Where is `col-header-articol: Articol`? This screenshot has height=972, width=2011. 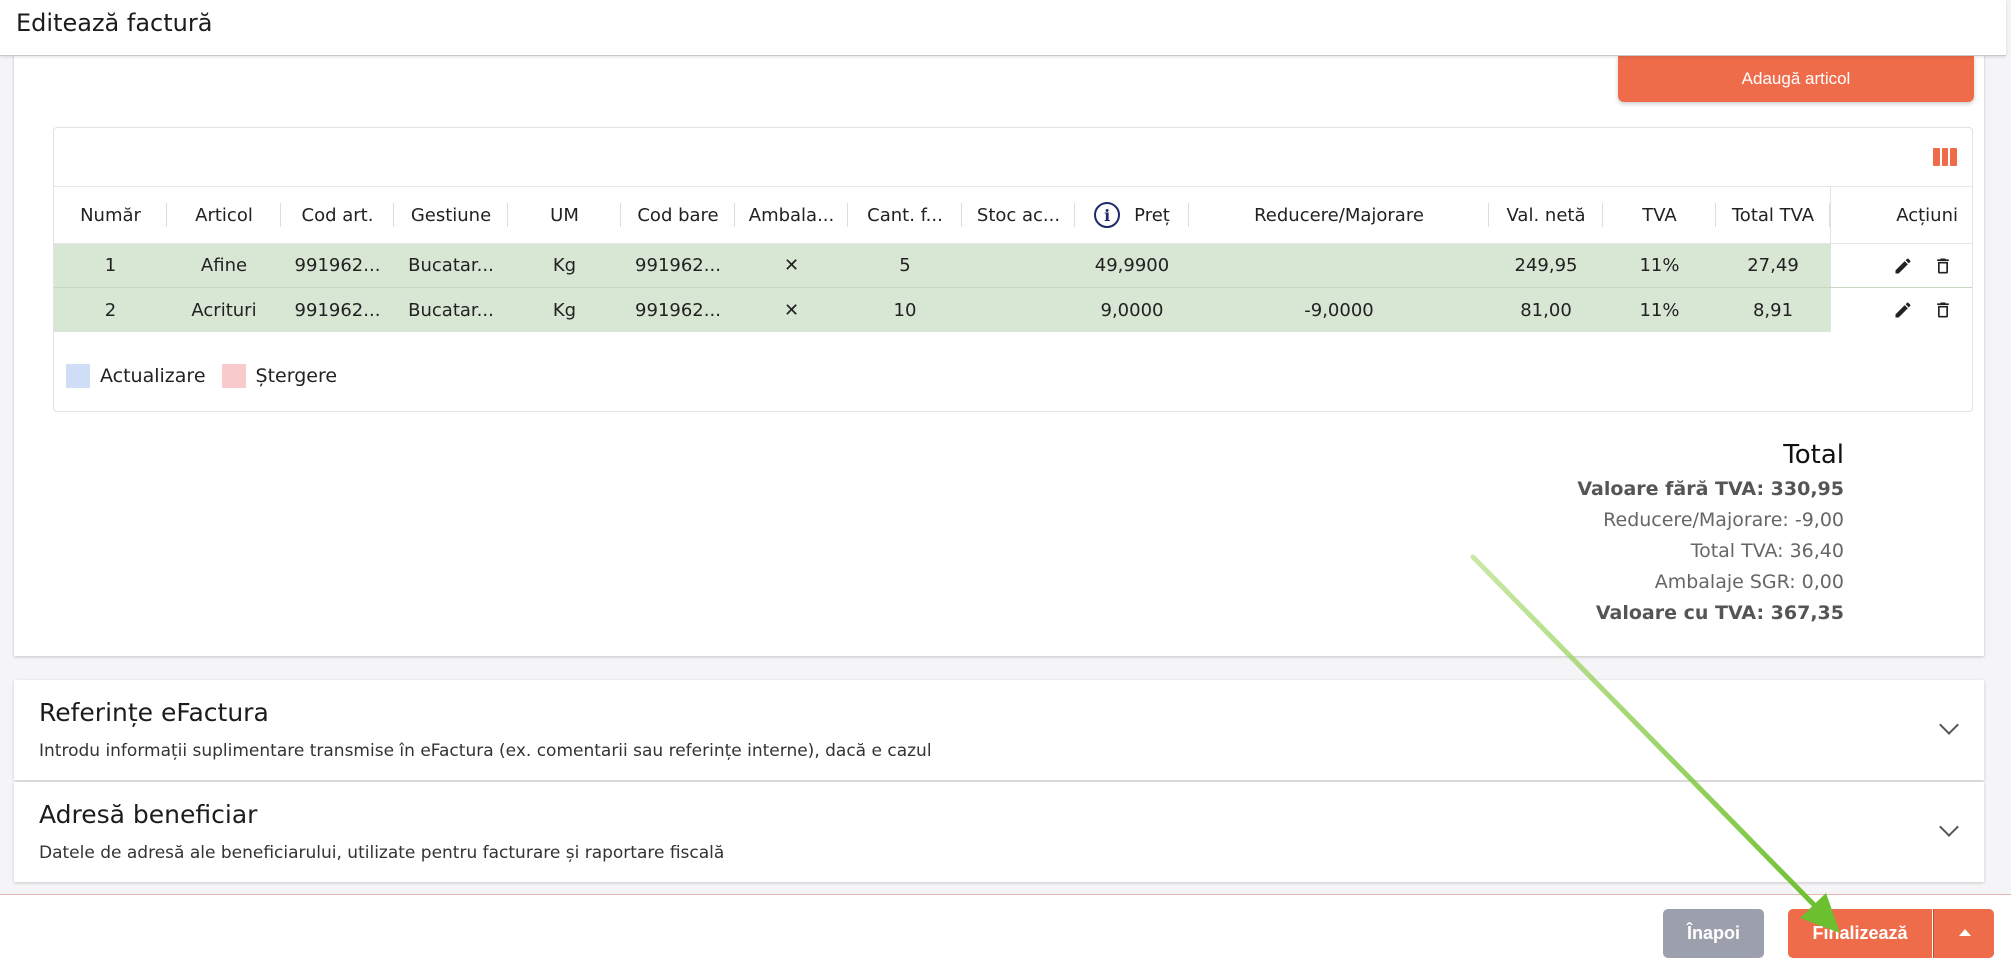 col-header-articol: Articol is located at coordinates (224, 215).